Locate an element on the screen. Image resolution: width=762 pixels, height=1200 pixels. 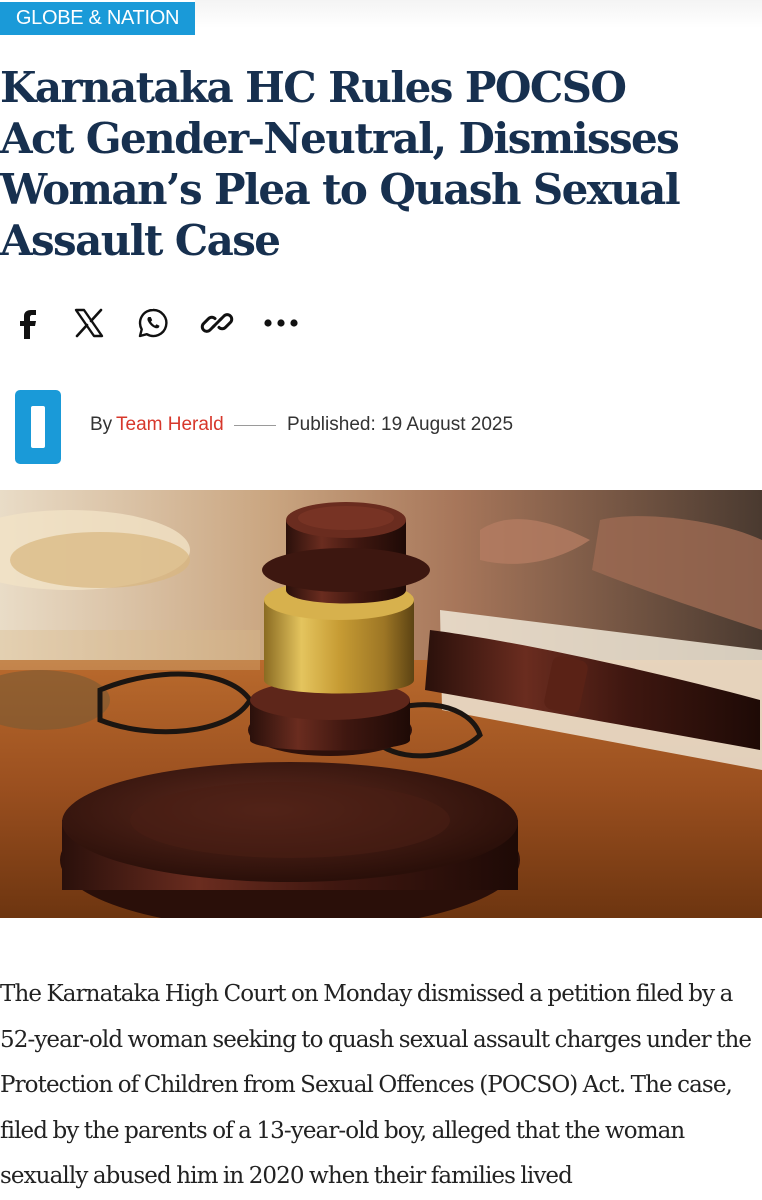
byline: By Team Herald Published: 19 August 2025 is located at coordinates (381, 426).